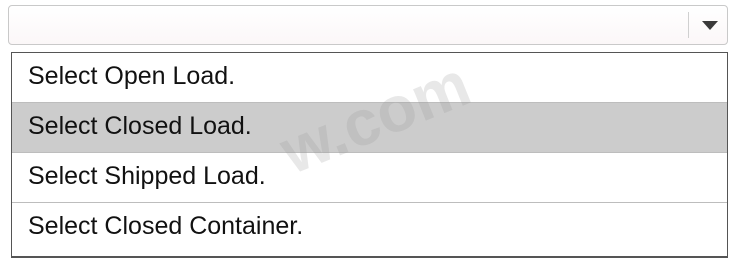 The image size is (730, 260). I want to click on caret-down-icon, so click(710, 25).